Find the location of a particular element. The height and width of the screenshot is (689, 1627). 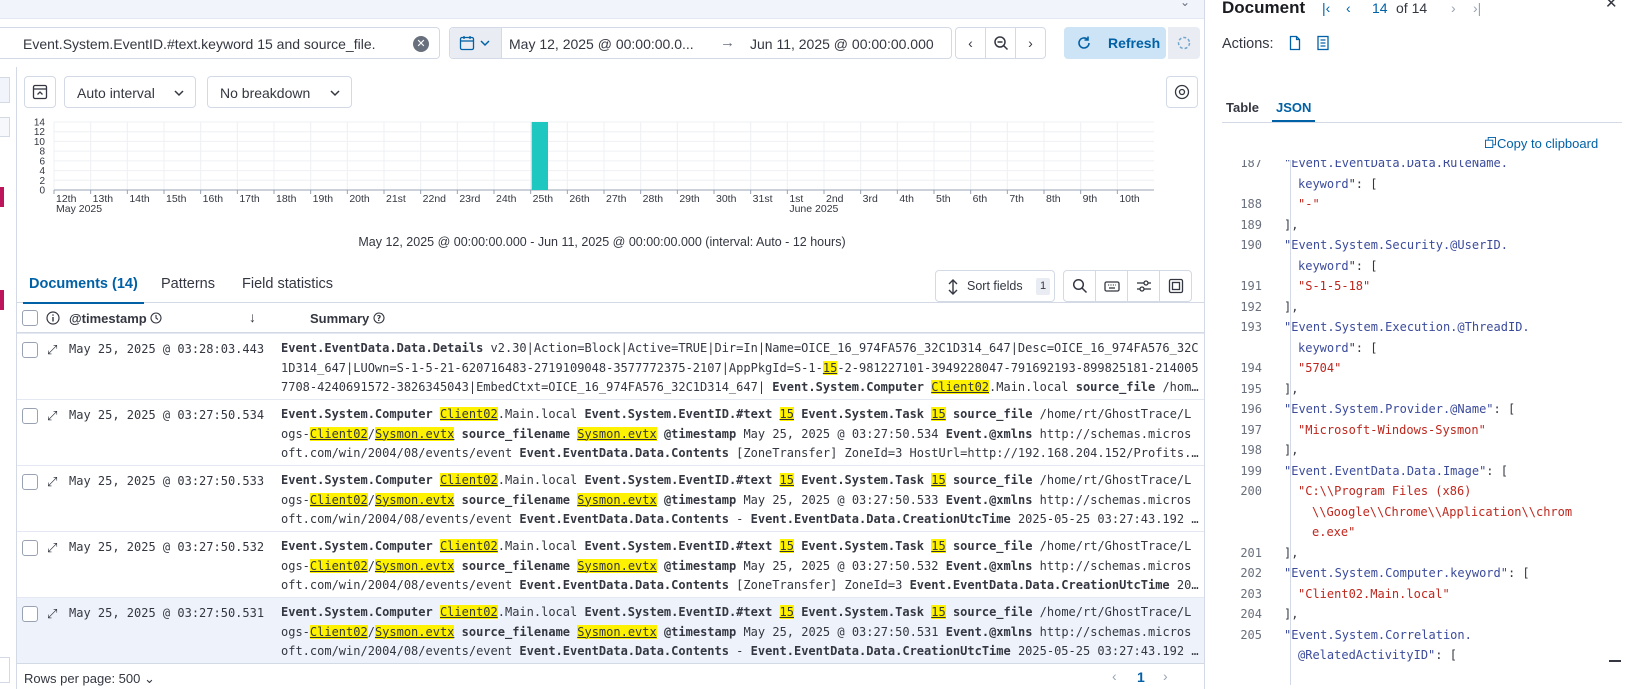

x-tick-label: 10th is located at coordinates (1129, 199).